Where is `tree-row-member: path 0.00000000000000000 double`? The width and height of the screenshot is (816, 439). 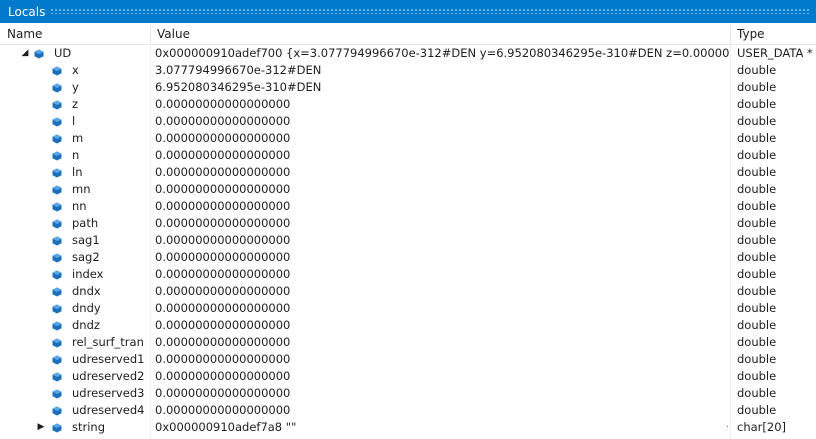
tree-row-member: path 0.00000000000000000 double is located at coordinates (408, 223).